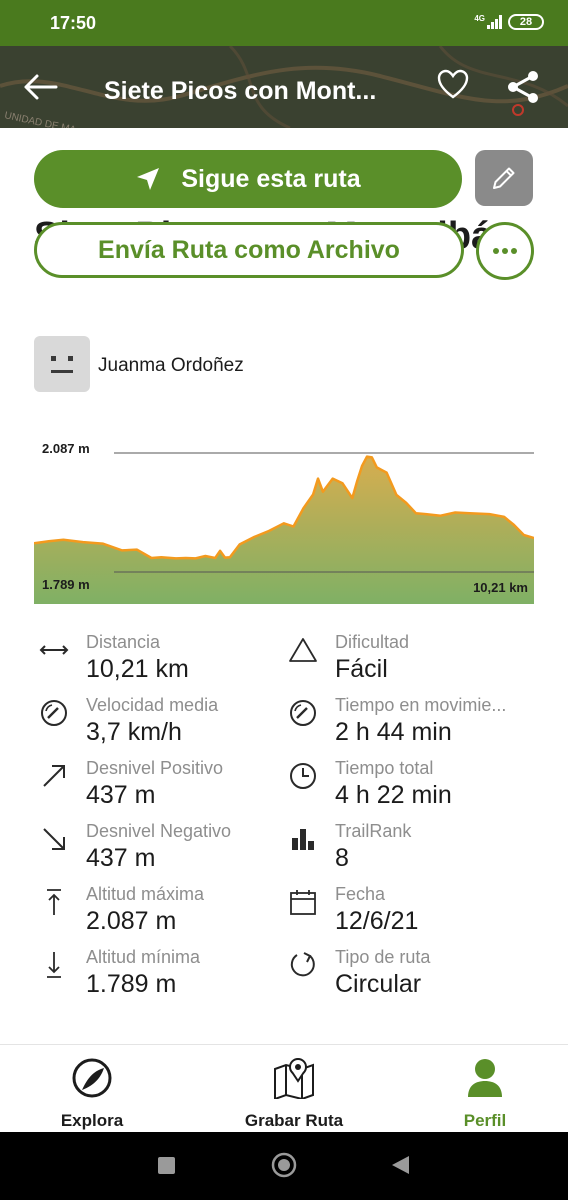 The height and width of the screenshot is (1200, 568). What do you see at coordinates (303, 650) in the screenshot?
I see `triangle-icon` at bounding box center [303, 650].